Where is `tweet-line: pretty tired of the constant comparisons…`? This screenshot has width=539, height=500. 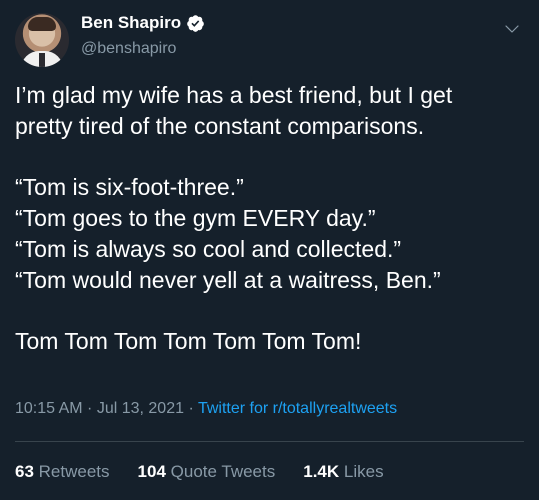 tweet-line: pretty tired of the constant comparisons… is located at coordinates (220, 126).